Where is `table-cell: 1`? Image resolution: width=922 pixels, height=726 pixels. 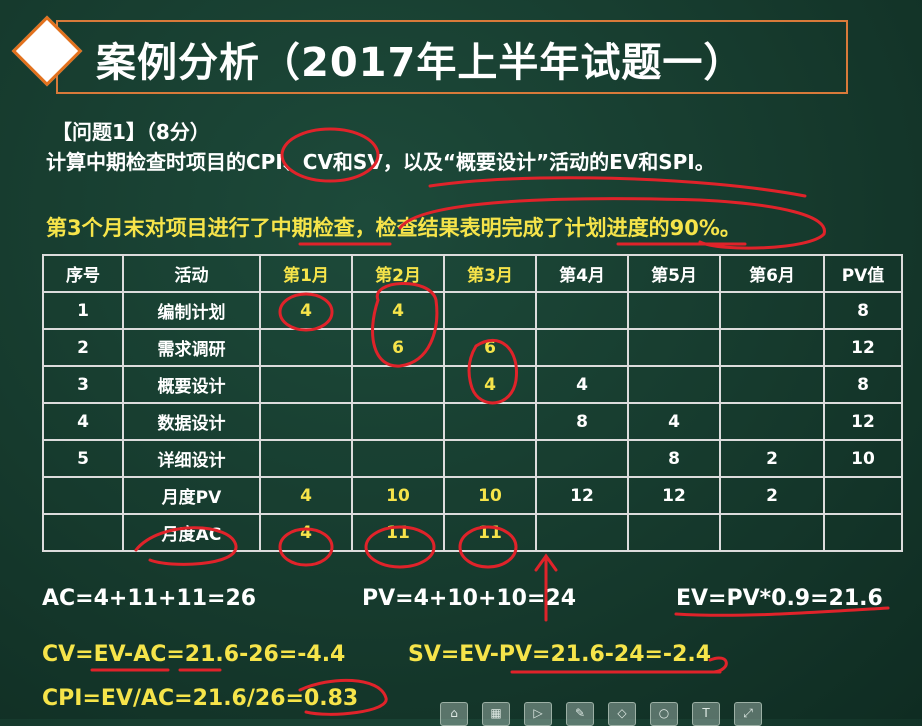
table-cell: 1 is located at coordinates (83, 310).